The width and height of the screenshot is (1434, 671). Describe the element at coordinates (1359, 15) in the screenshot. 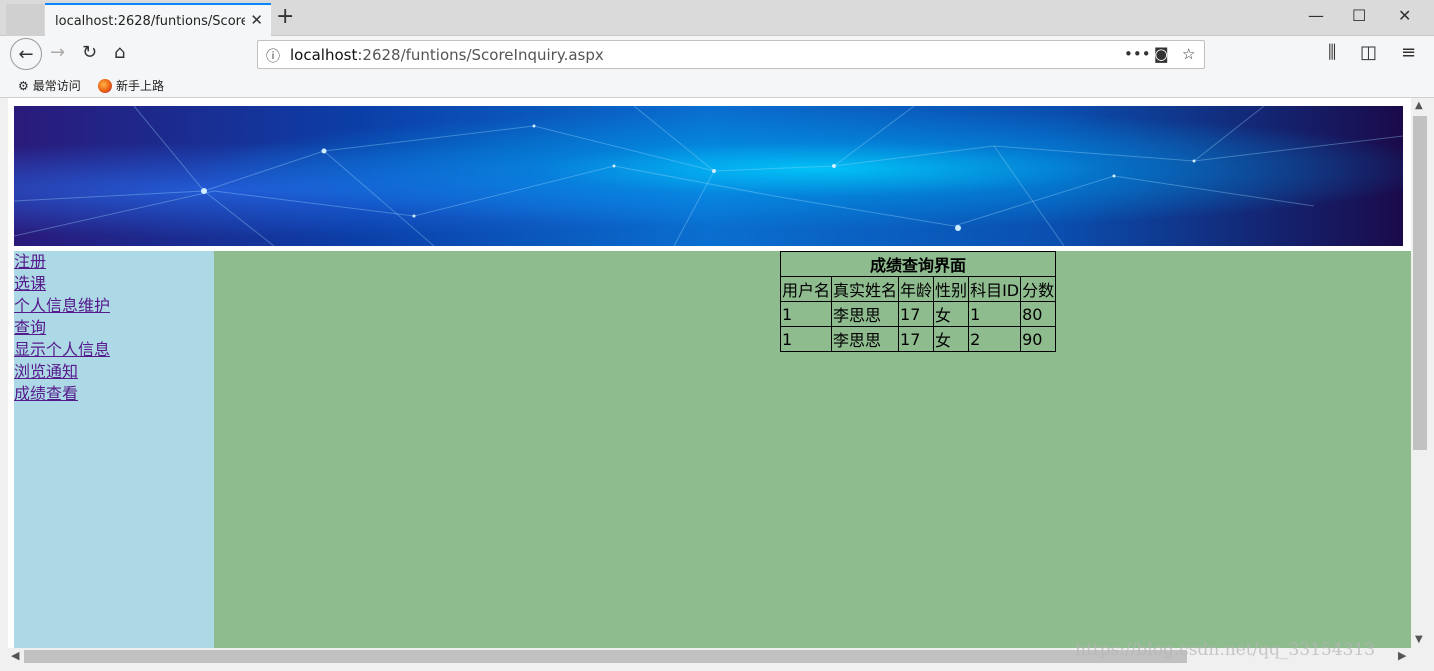

I see `maximize-icon: ☐` at that location.